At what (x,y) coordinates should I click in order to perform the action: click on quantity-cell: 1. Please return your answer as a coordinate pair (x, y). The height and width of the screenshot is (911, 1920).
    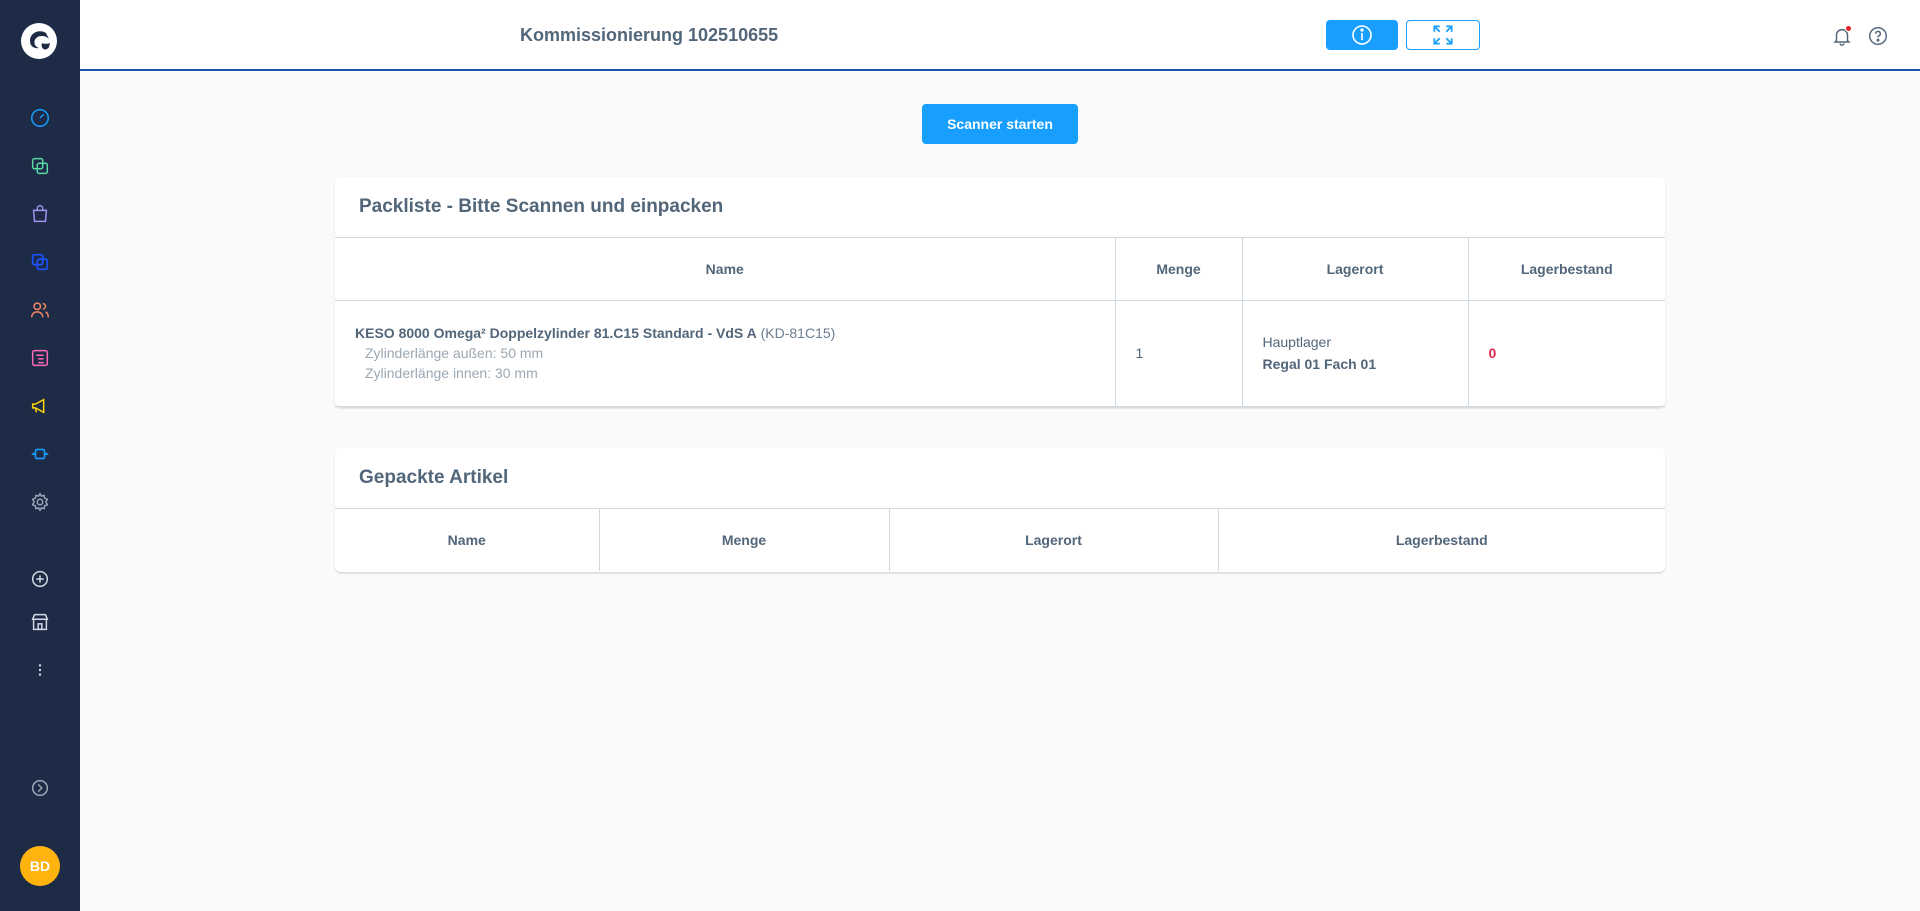
    Looking at the image, I should click on (1179, 353).